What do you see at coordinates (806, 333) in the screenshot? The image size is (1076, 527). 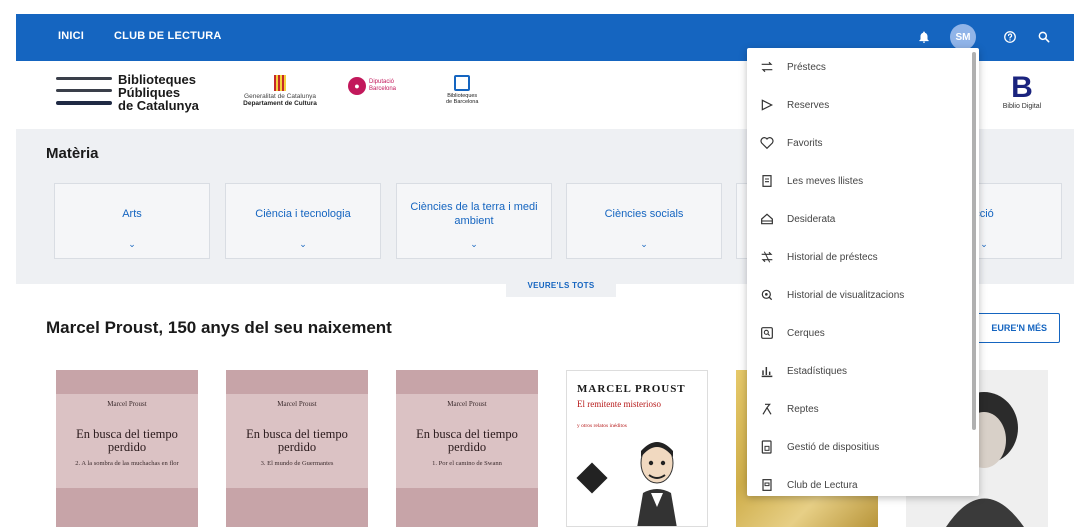 I see `menu-item-label: Cerques` at bounding box center [806, 333].